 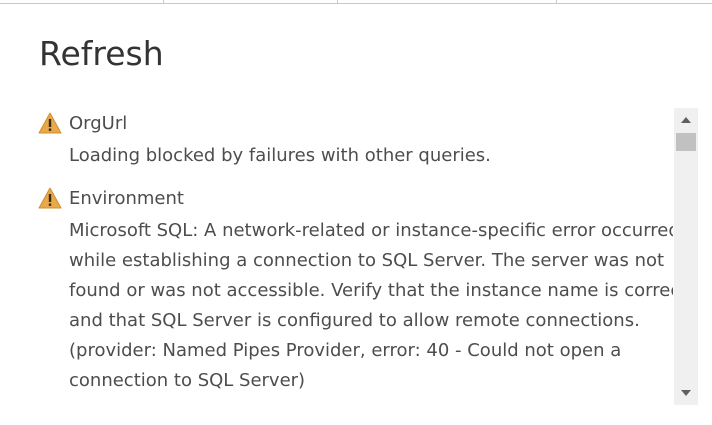 What do you see at coordinates (187, 380) in the screenshot?
I see `error-message-line: connection to SQL Server)` at bounding box center [187, 380].